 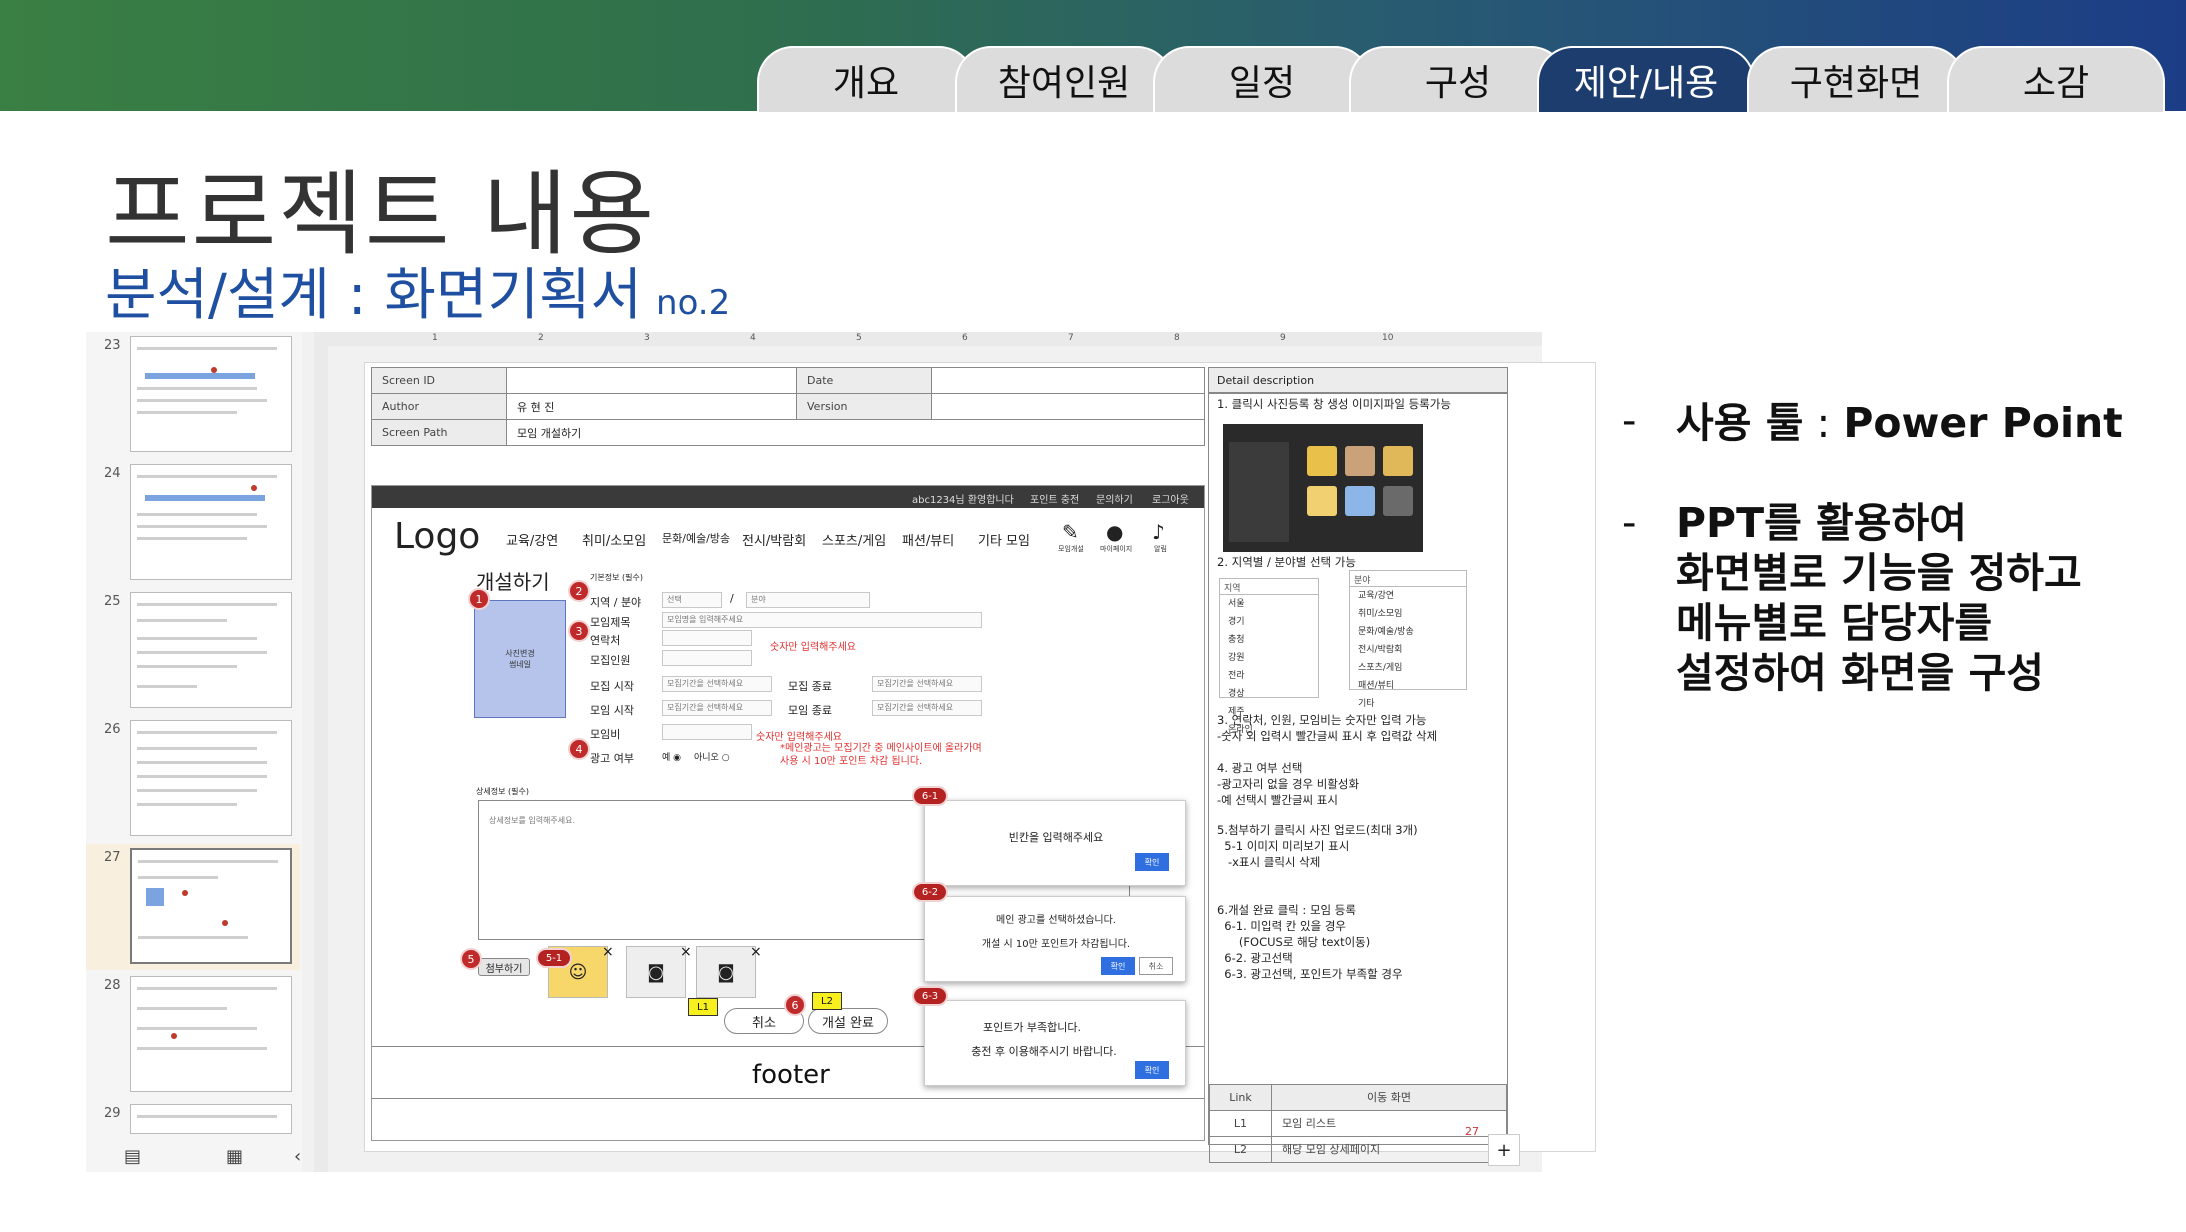 What do you see at coordinates (717, 708) in the screenshot?
I see `meet-start-input: 모집기간을 선택하세요` at bounding box center [717, 708].